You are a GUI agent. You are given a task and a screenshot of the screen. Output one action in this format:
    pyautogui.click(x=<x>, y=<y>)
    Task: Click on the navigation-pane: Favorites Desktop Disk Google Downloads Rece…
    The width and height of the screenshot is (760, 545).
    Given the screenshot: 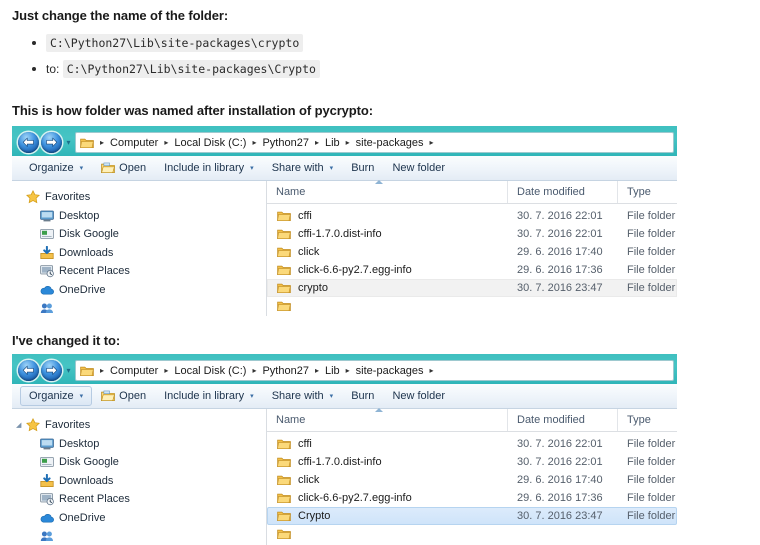 What is the action you would take?
    pyautogui.click(x=139, y=248)
    